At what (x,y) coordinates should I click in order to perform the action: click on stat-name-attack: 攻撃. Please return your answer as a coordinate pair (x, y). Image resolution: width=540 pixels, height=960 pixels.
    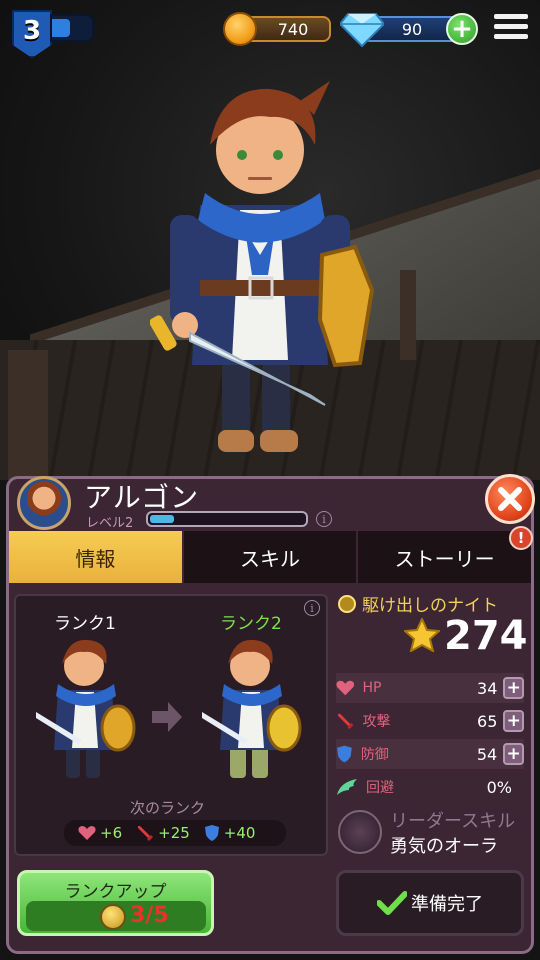
    Looking at the image, I should click on (376, 722).